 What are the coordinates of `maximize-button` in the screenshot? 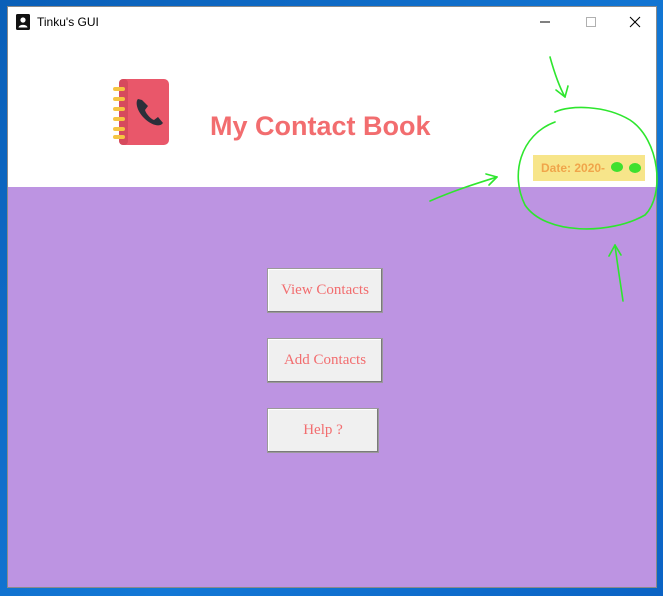 It's located at (591, 22).